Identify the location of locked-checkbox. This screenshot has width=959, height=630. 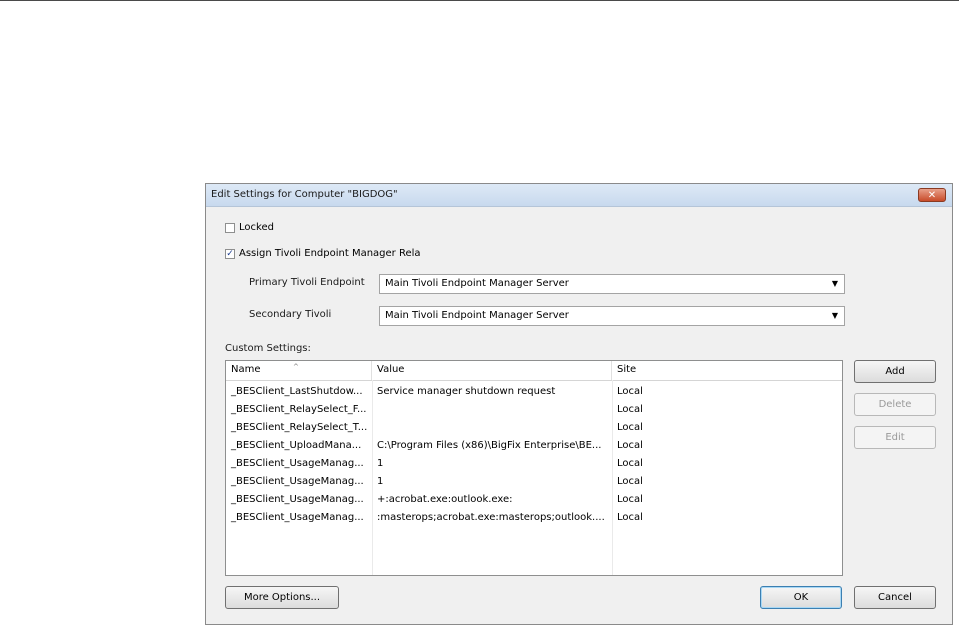
(230, 227).